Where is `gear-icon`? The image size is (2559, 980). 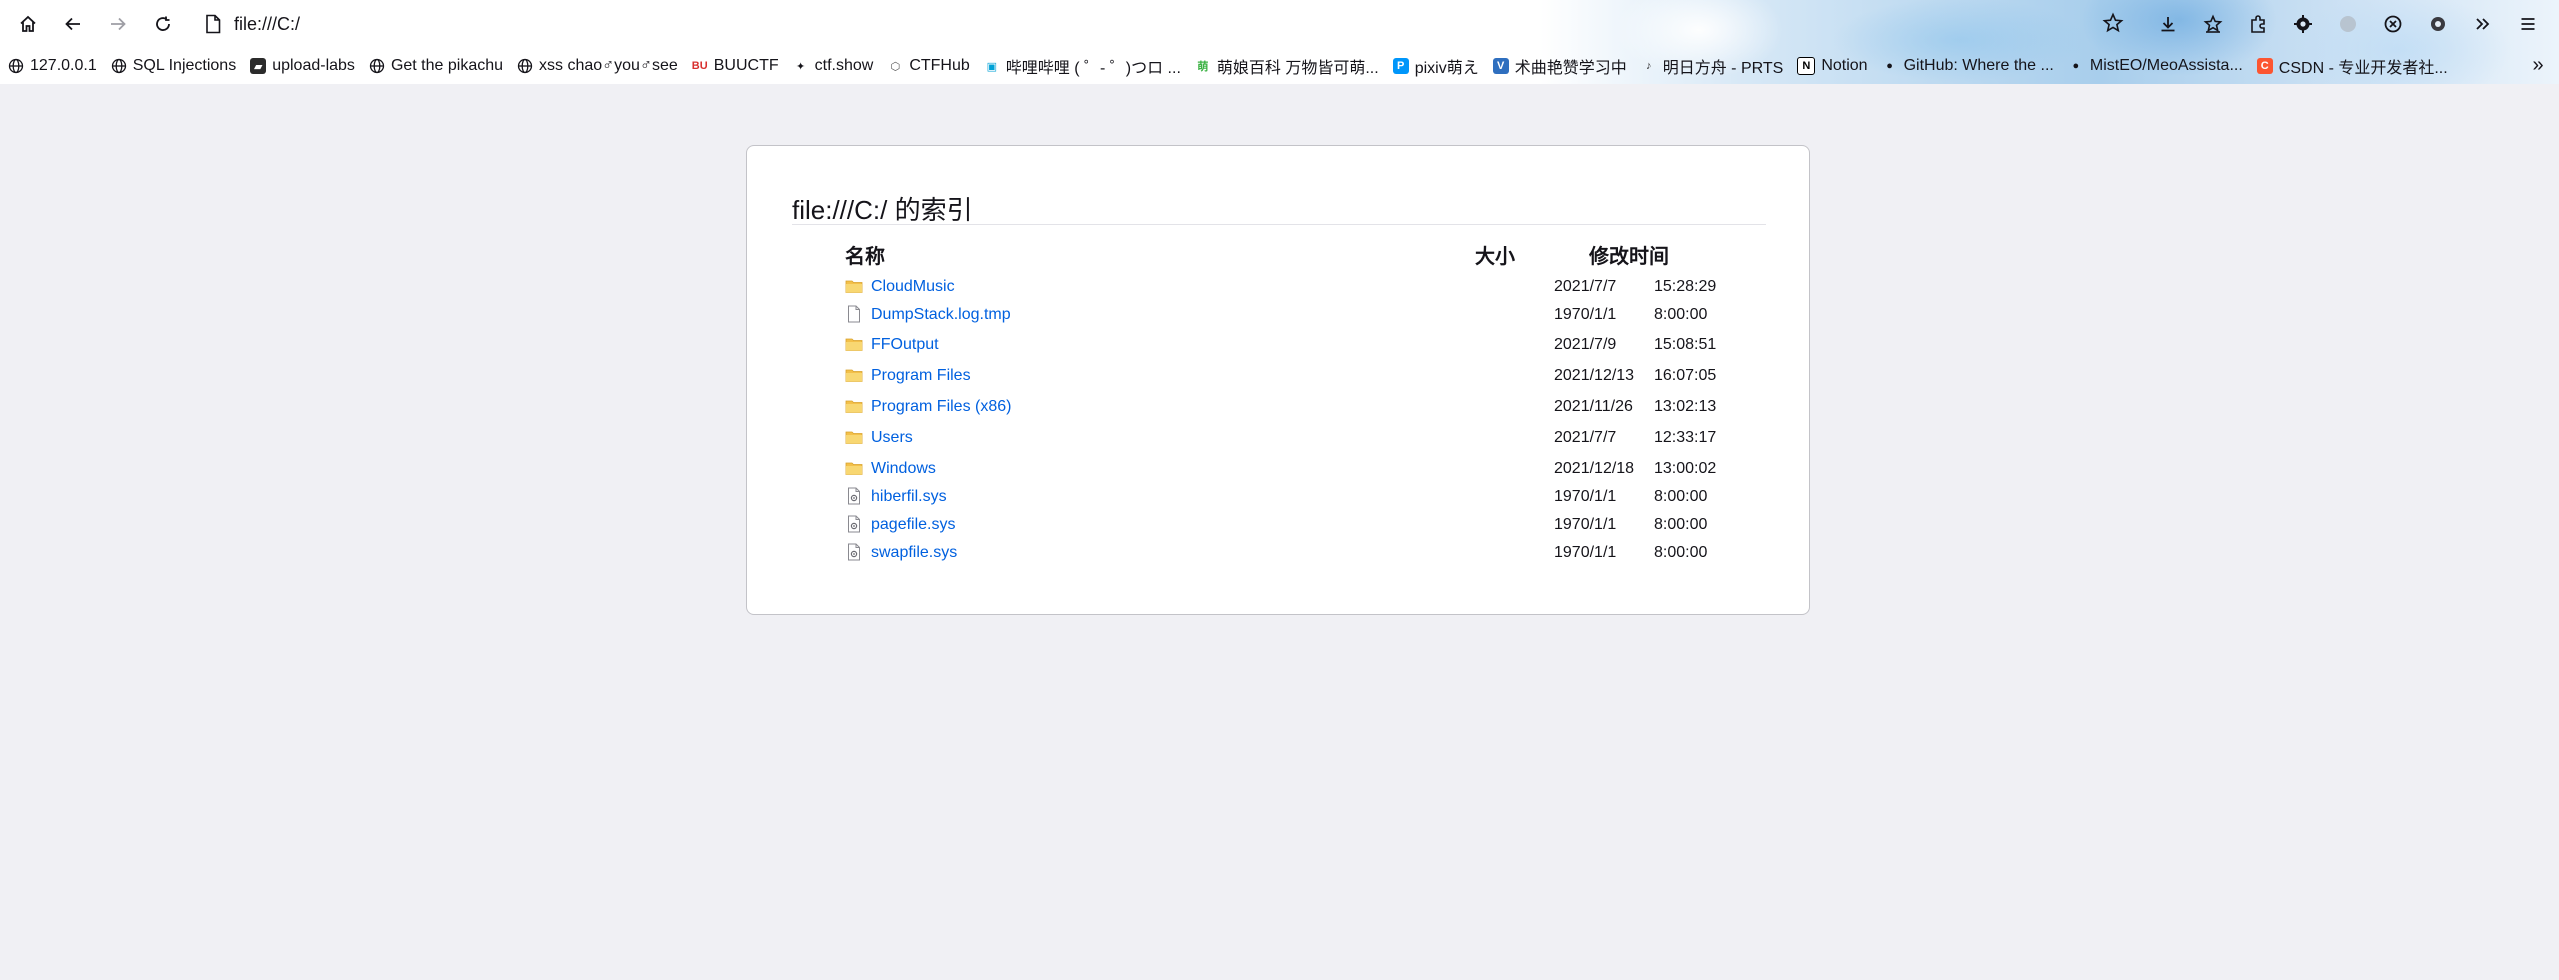
gear-icon is located at coordinates (2438, 24).